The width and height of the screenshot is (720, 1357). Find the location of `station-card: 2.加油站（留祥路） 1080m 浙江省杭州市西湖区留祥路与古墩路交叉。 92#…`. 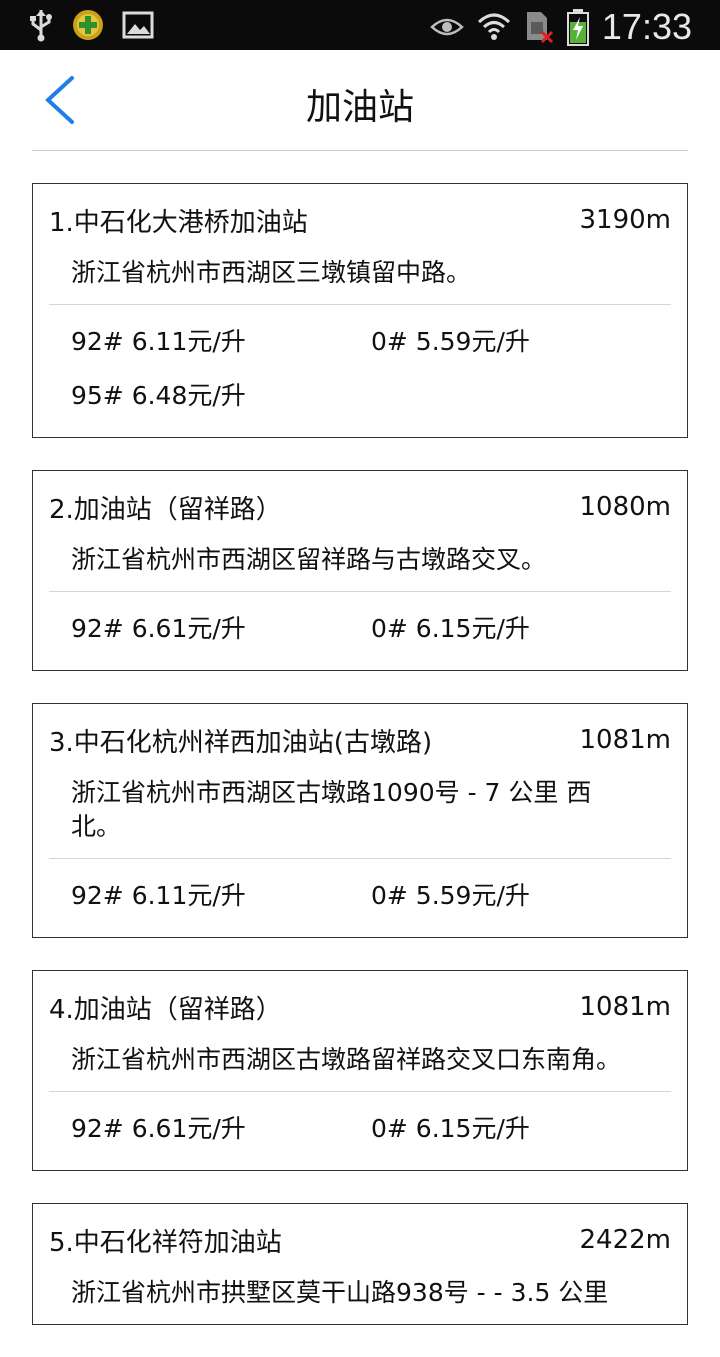

station-card: 2.加油站（留祥路） 1080m 浙江省杭州市西湖区留祥路与古墩路交叉。 92#… is located at coordinates (360, 570).